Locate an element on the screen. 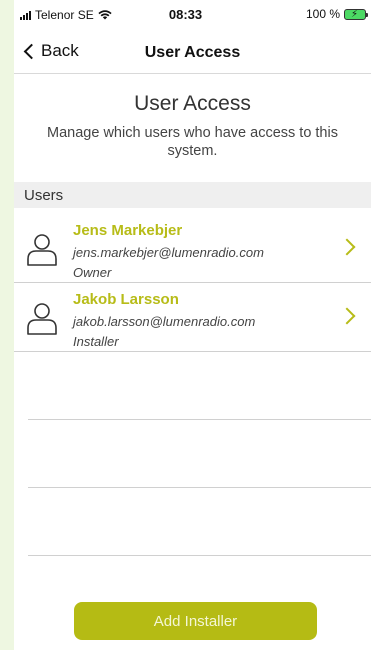 The image size is (371, 650). navigation-bar: Back User Access is located at coordinates (192, 53).